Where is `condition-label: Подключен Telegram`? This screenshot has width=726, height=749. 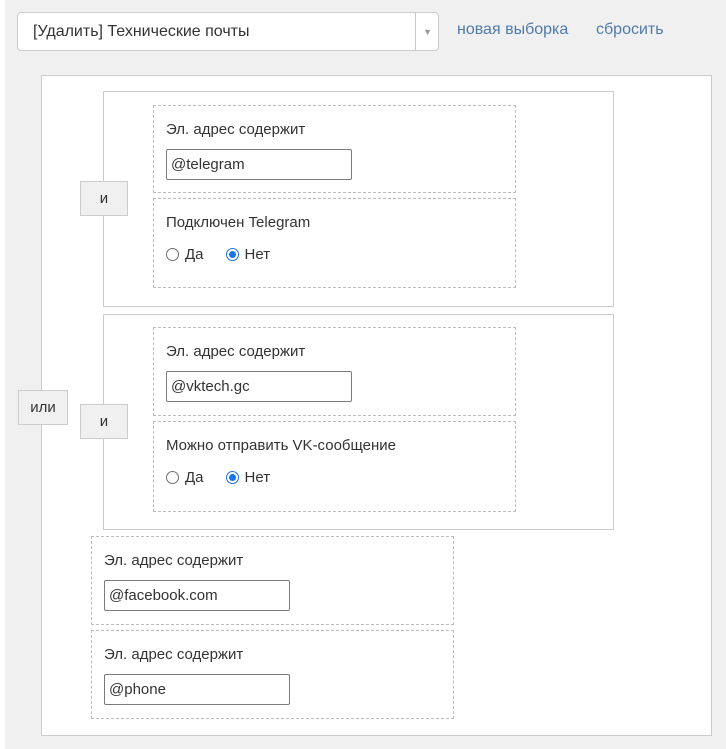 condition-label: Подключен Telegram is located at coordinates (238, 222).